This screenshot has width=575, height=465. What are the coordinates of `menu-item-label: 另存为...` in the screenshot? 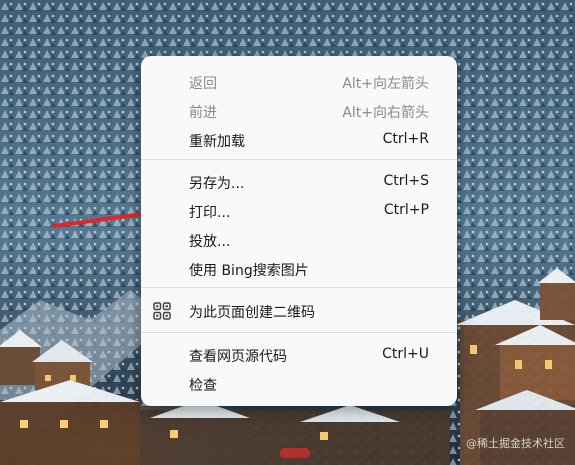 It's located at (217, 184).